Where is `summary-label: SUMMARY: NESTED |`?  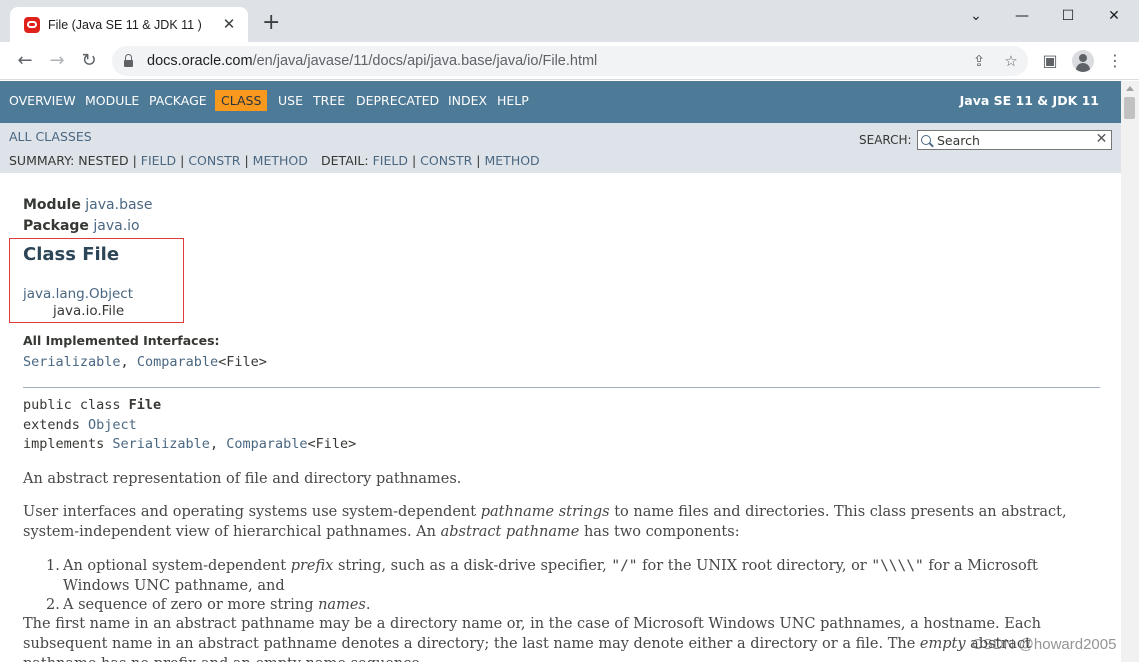
summary-label: SUMMARY: NESTED | is located at coordinates (73, 160).